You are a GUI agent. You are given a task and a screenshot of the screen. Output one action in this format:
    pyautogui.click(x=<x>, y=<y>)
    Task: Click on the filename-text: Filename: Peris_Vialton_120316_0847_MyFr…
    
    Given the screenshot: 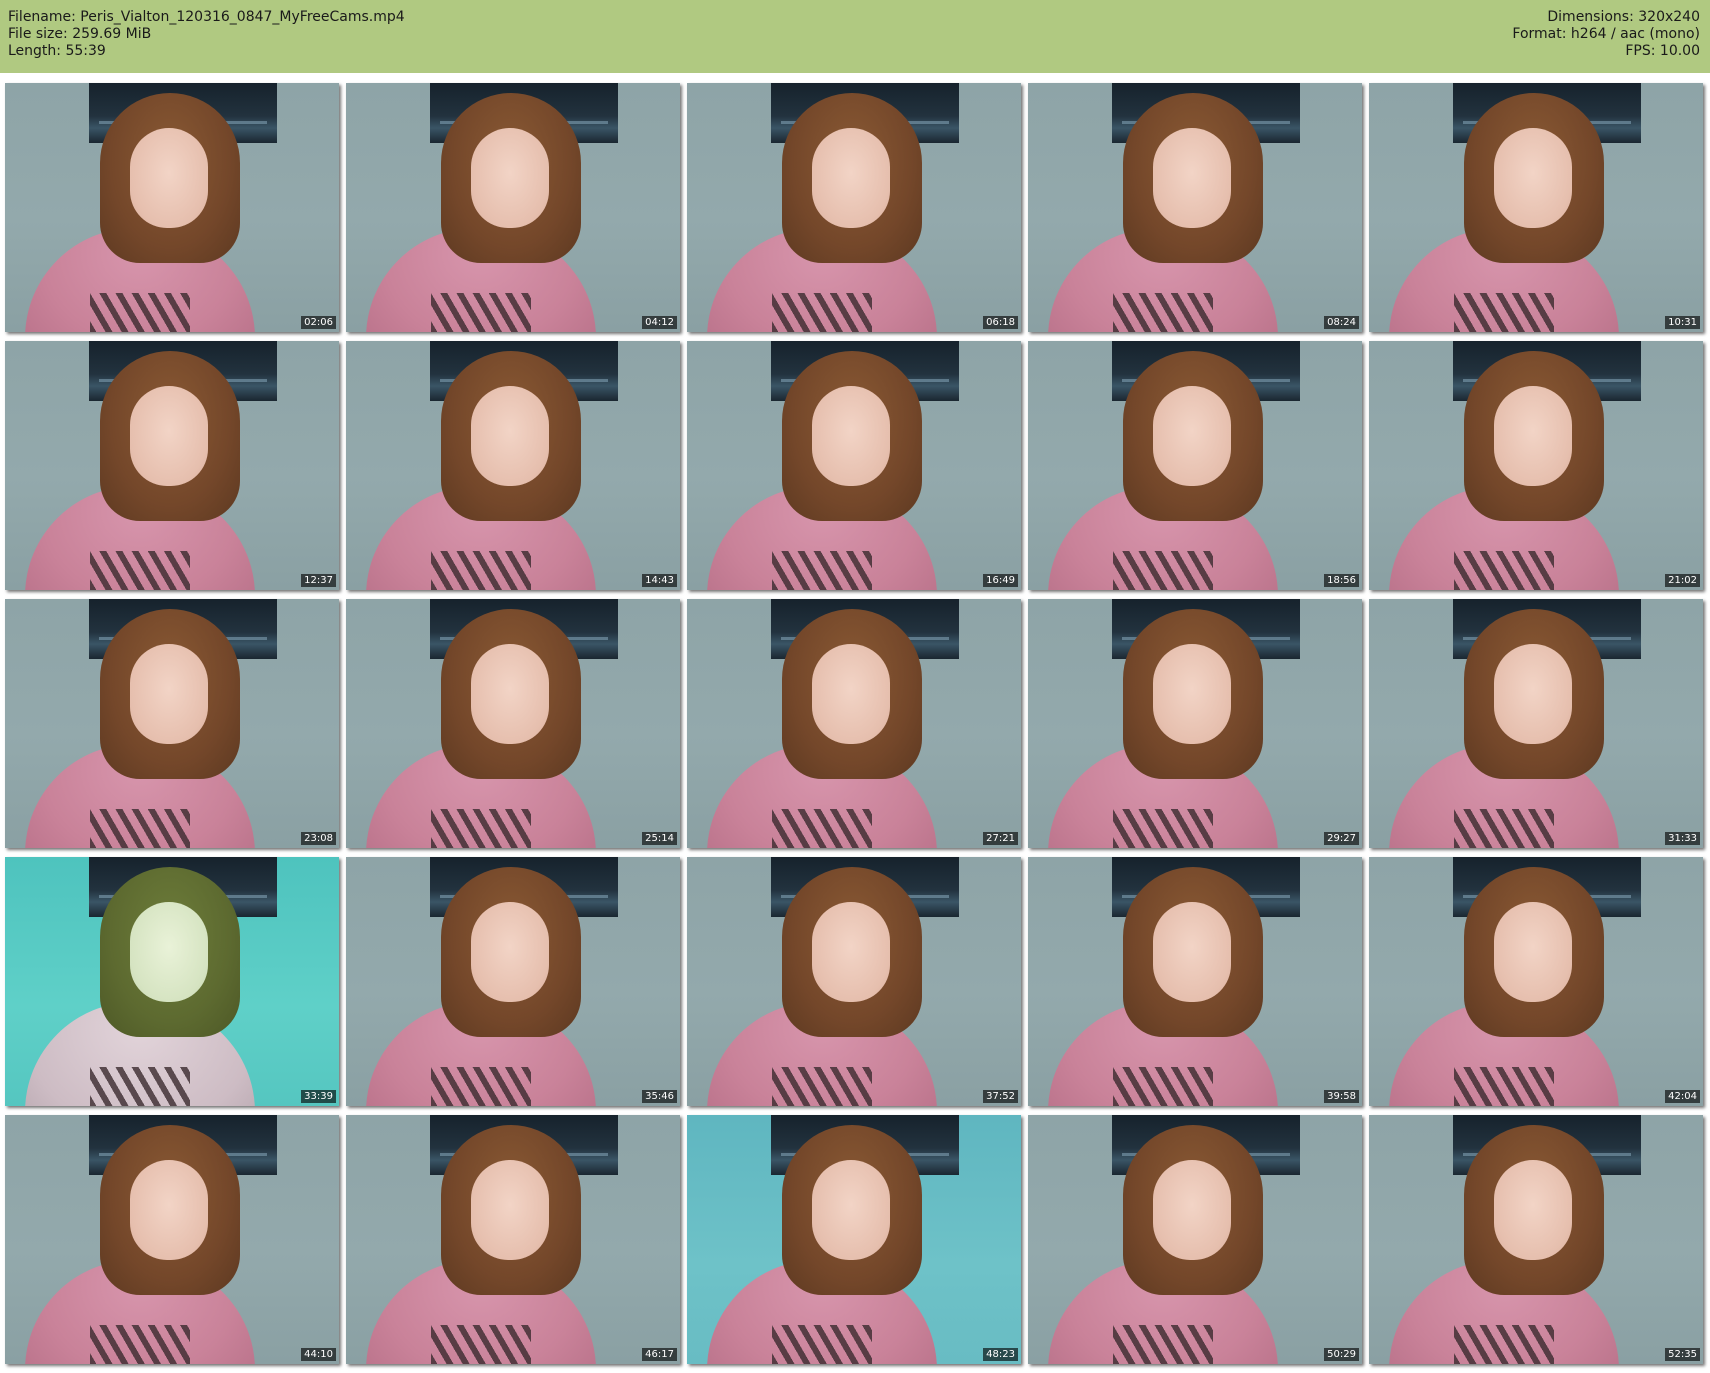 What is the action you would take?
    pyautogui.click(x=206, y=17)
    